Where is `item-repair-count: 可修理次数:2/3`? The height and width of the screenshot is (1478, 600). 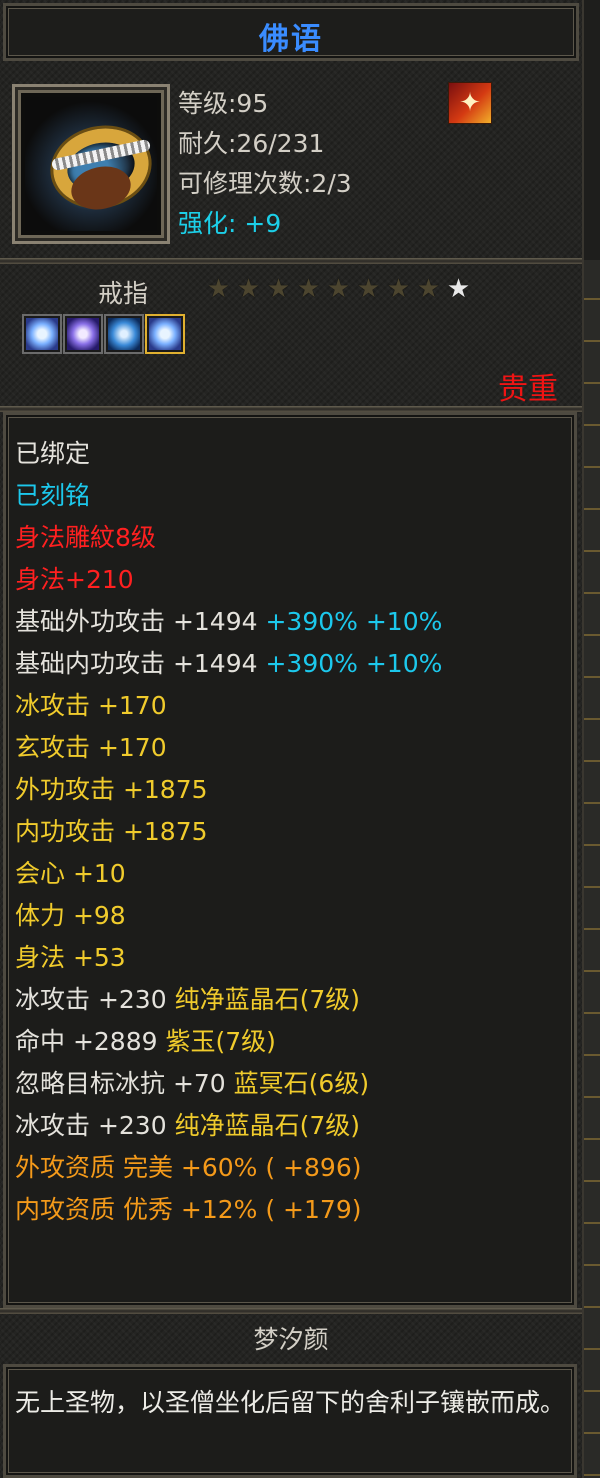
item-repair-count: 可修理次数:2/3 is located at coordinates (265, 183).